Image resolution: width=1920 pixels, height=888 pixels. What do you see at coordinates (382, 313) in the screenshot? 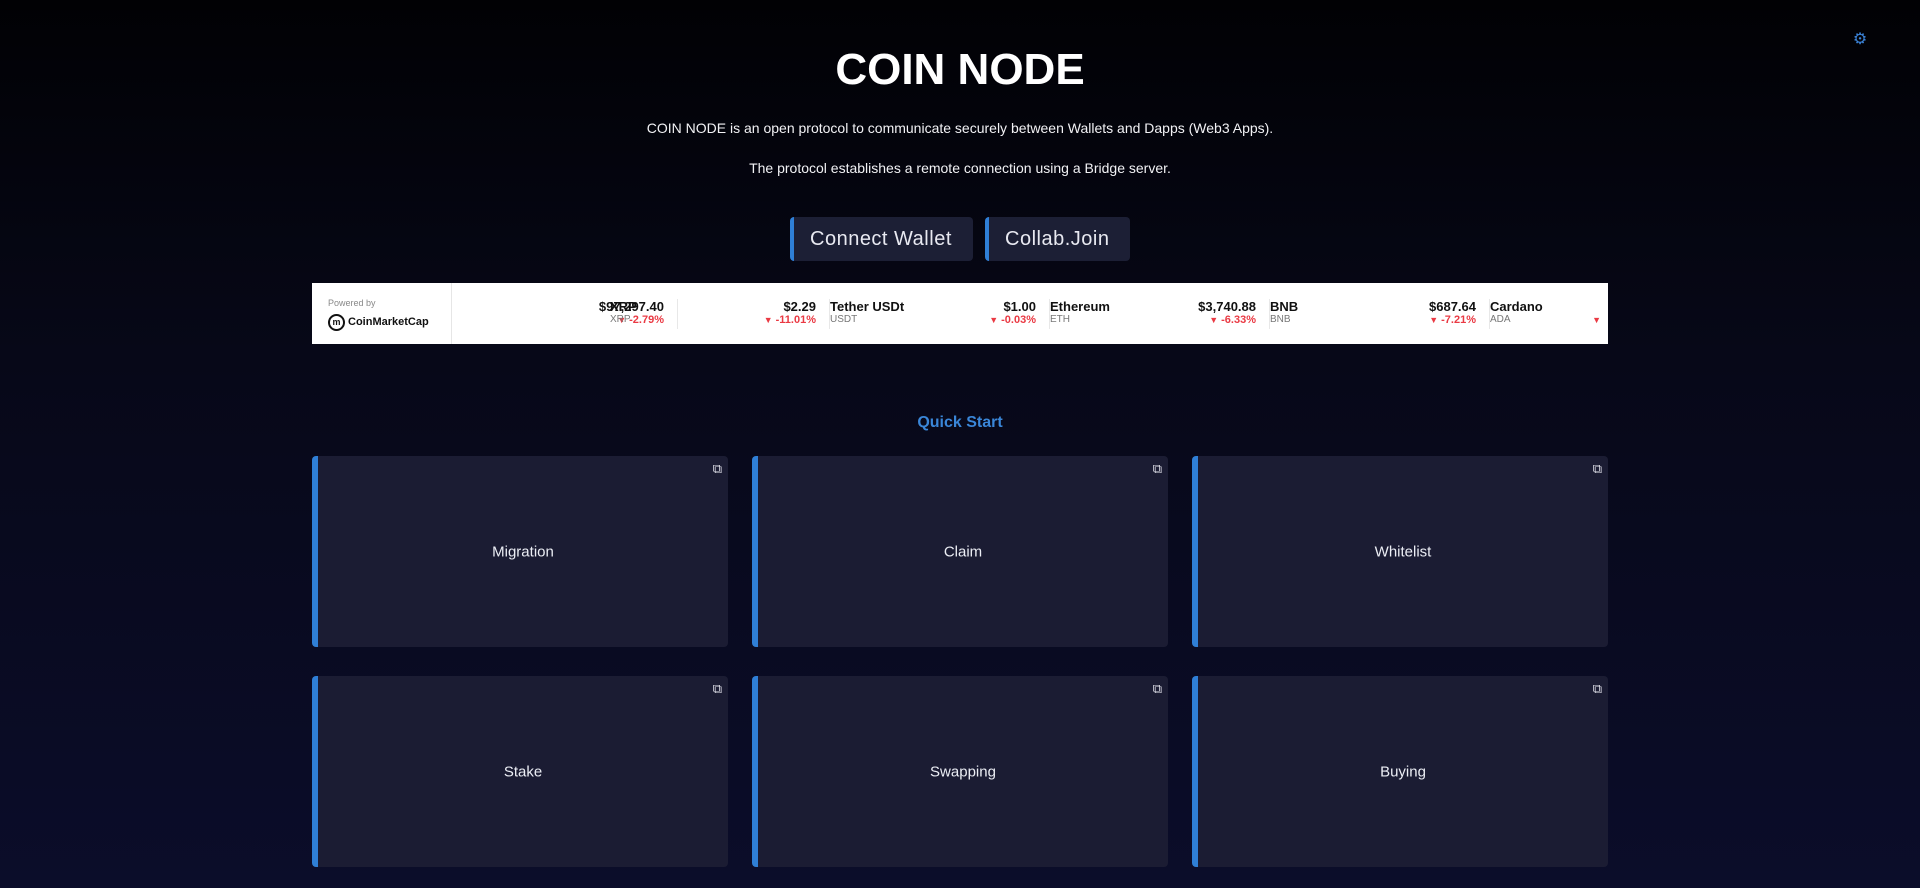
I see `powered-by-cmc: Powered by m CoinMarketCap` at bounding box center [382, 313].